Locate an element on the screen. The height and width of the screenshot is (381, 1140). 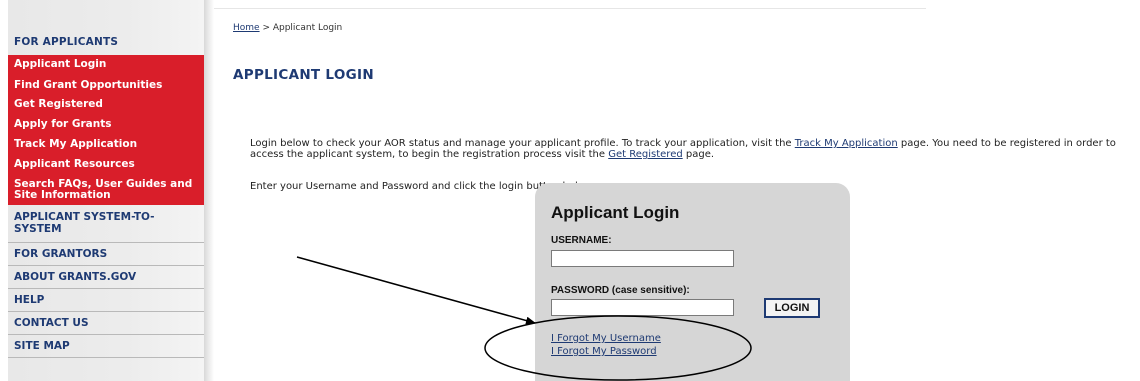
forgot-password-link: I Forgot My Password is located at coordinates (604, 351).